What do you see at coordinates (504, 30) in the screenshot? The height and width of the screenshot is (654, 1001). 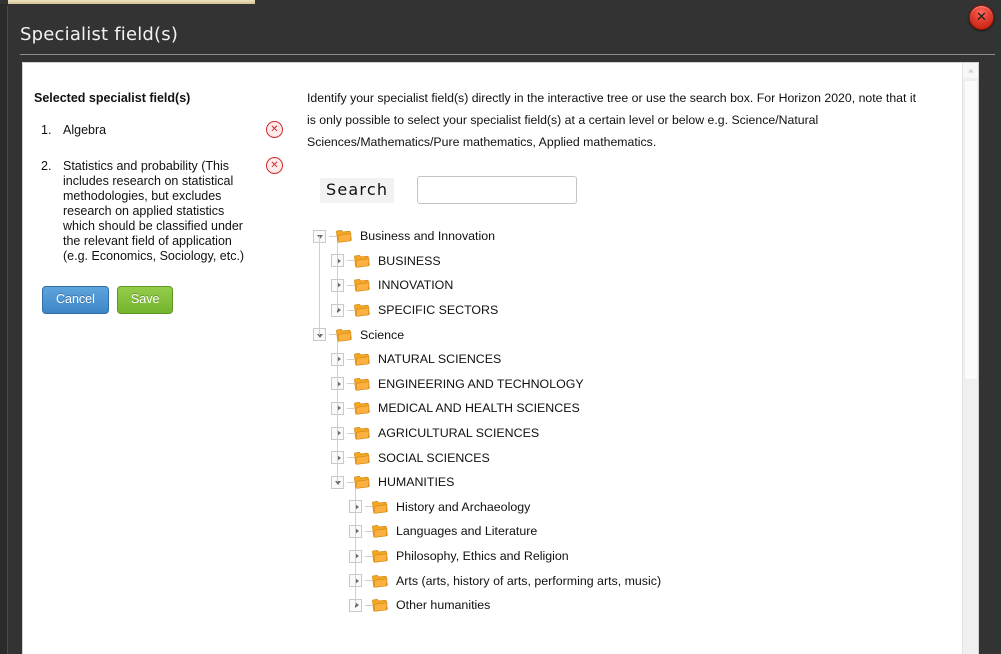 I see `dialog-titlebar: Specialist field(s)` at bounding box center [504, 30].